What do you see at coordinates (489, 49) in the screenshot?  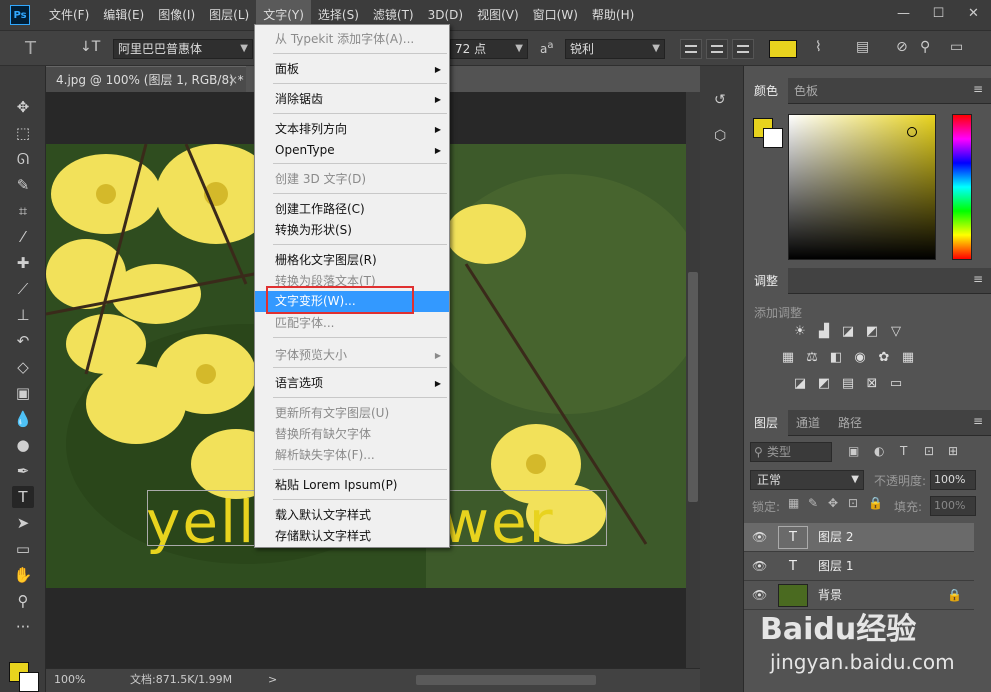 I see `font-size-select: 72 点 ▼` at bounding box center [489, 49].